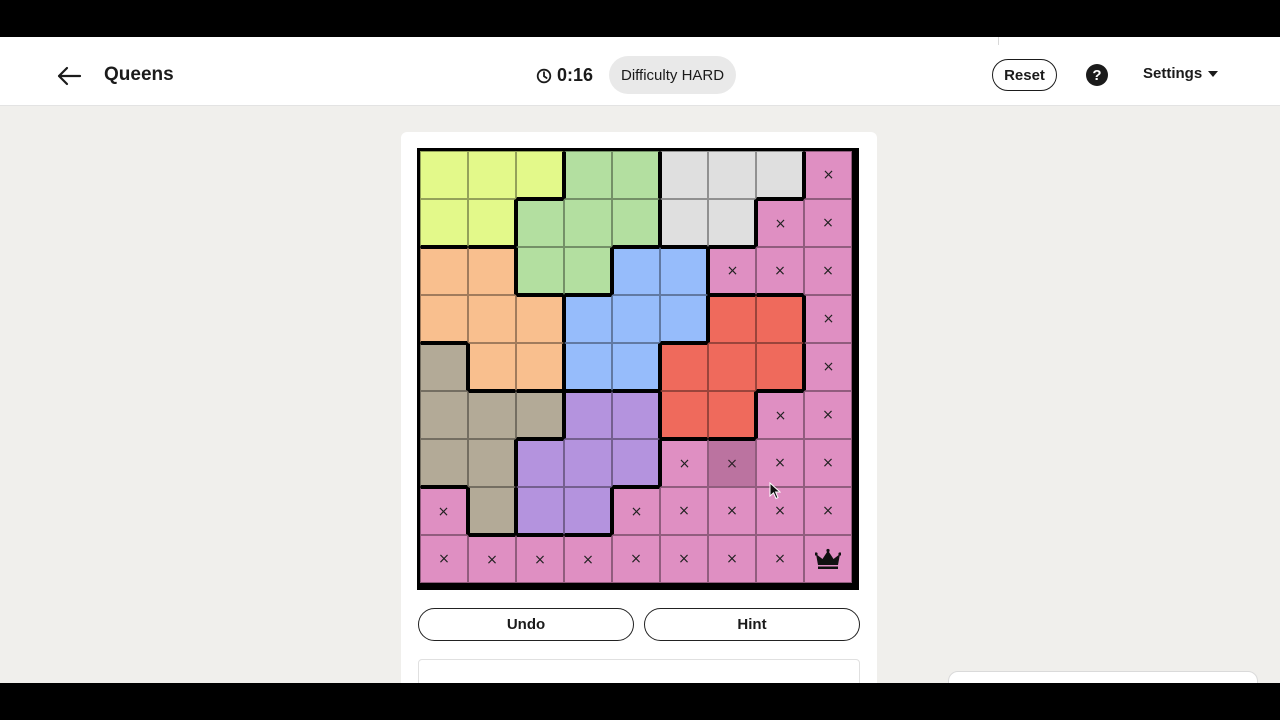 The image size is (1280, 720). What do you see at coordinates (1097, 75) in the screenshot?
I see `help-icon: ?` at bounding box center [1097, 75].